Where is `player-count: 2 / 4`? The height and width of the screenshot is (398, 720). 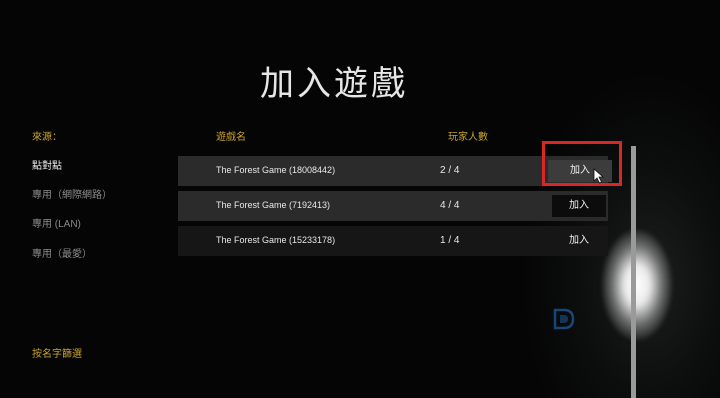
player-count: 2 / 4 is located at coordinates (450, 170).